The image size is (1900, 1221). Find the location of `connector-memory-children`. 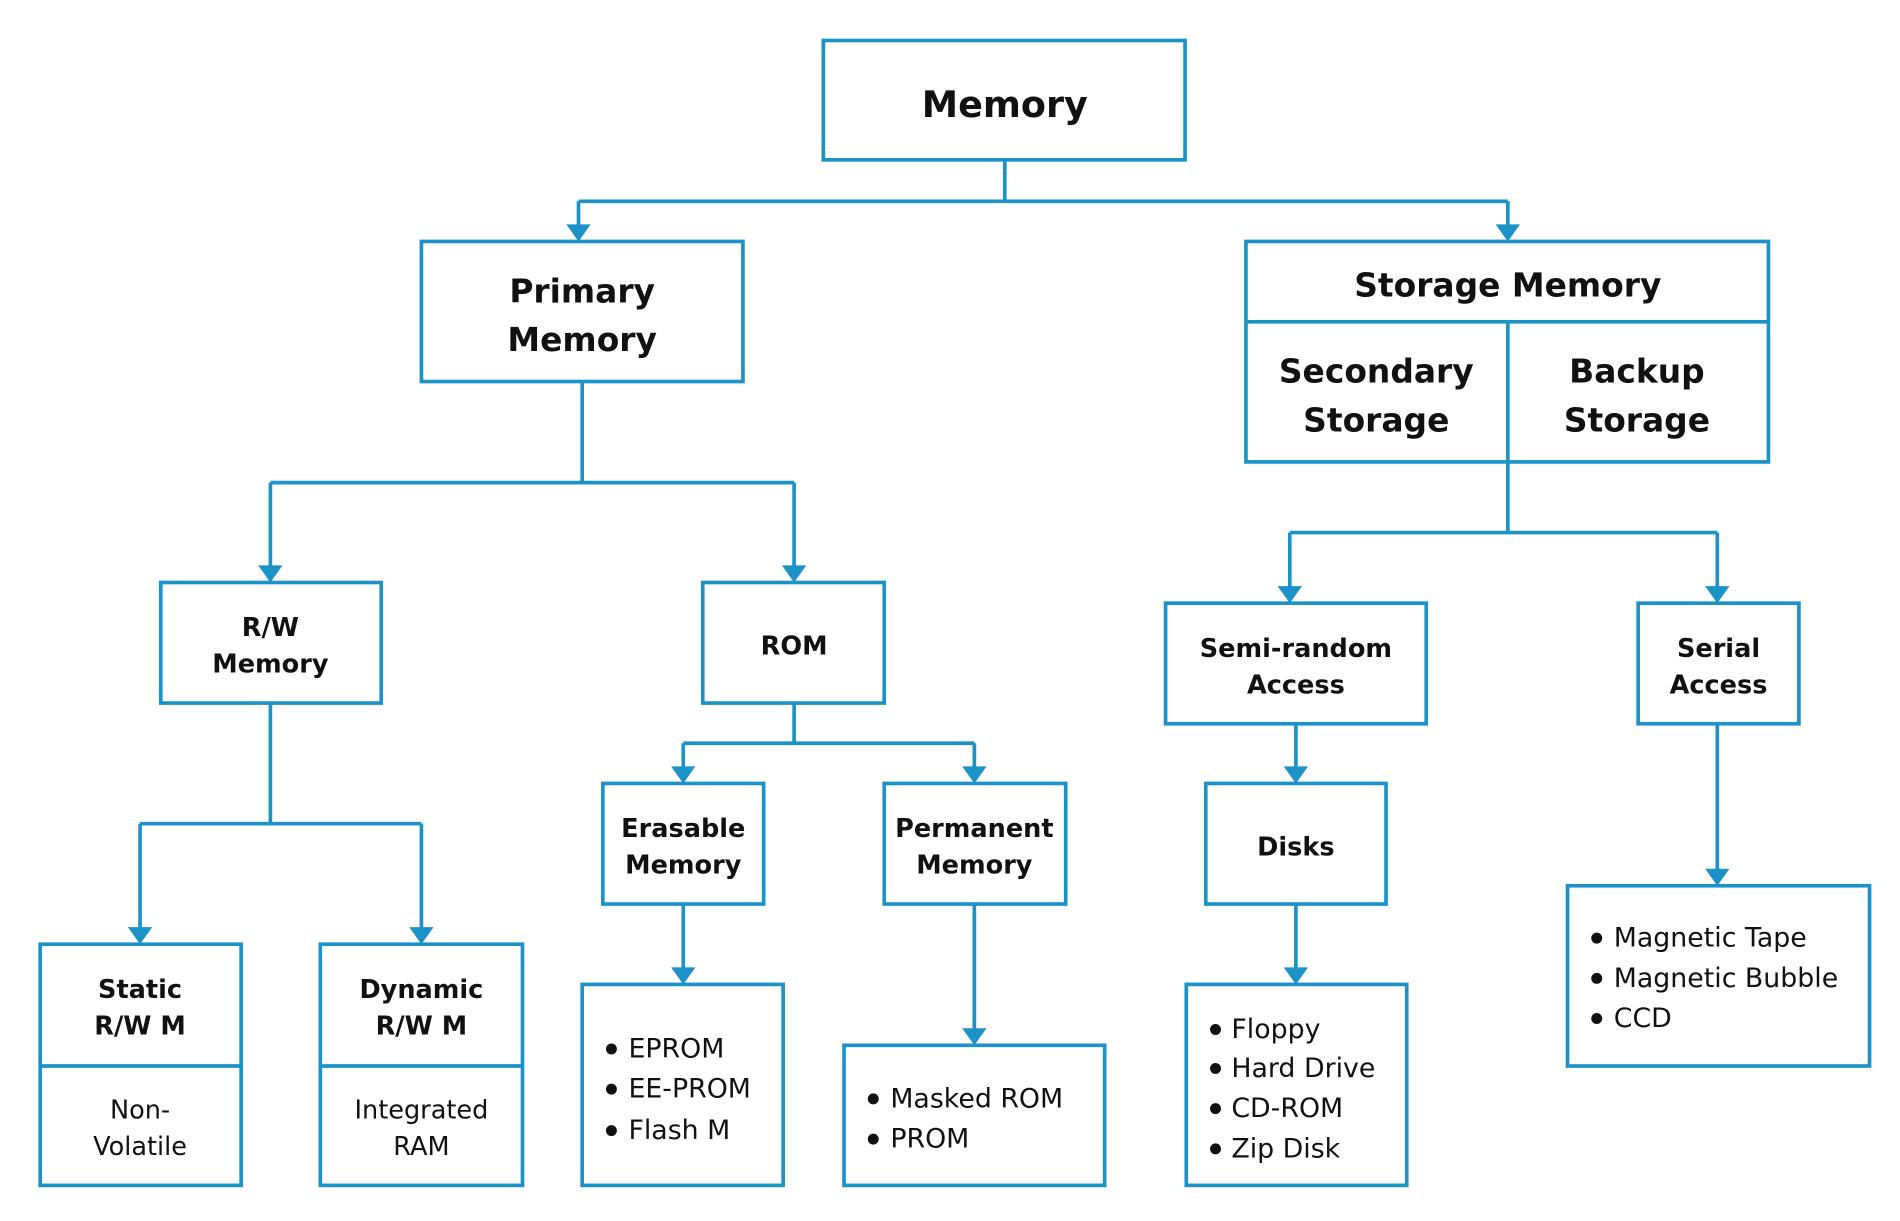

connector-memory-children is located at coordinates (1043, 193).